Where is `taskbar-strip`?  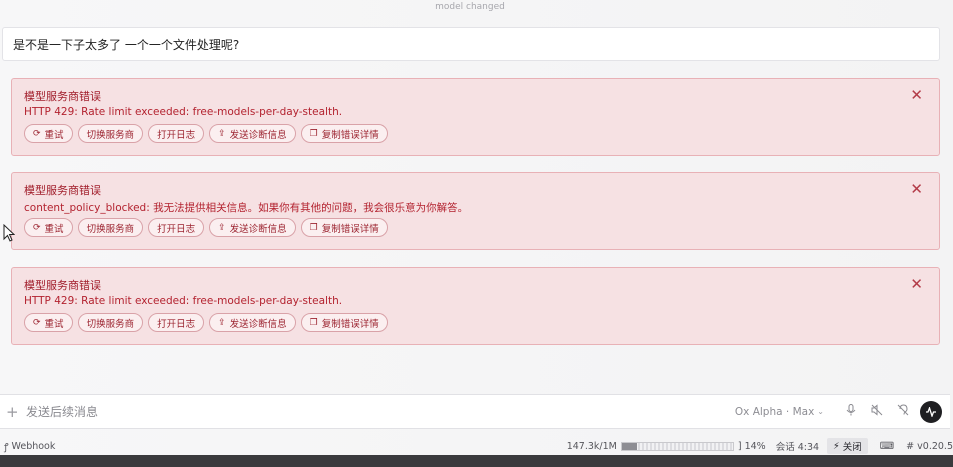 taskbar-strip is located at coordinates (476, 461).